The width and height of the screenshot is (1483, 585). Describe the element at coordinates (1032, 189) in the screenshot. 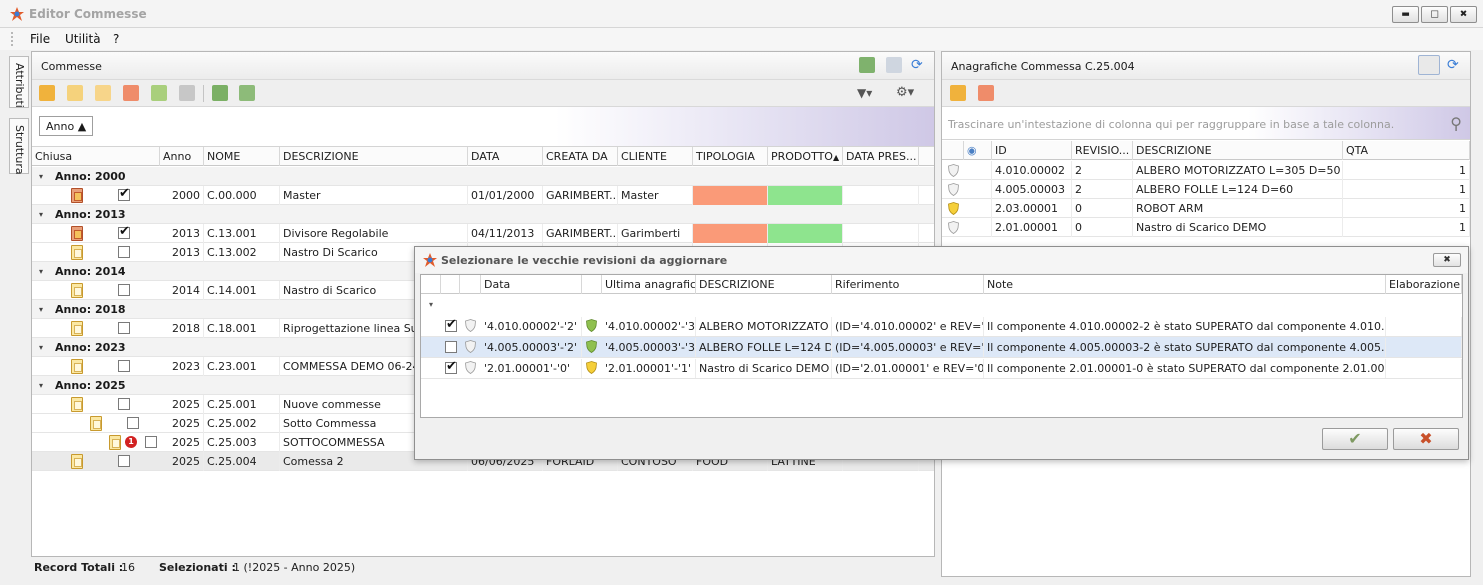

I see `cell-id: 4.005.00003` at that location.